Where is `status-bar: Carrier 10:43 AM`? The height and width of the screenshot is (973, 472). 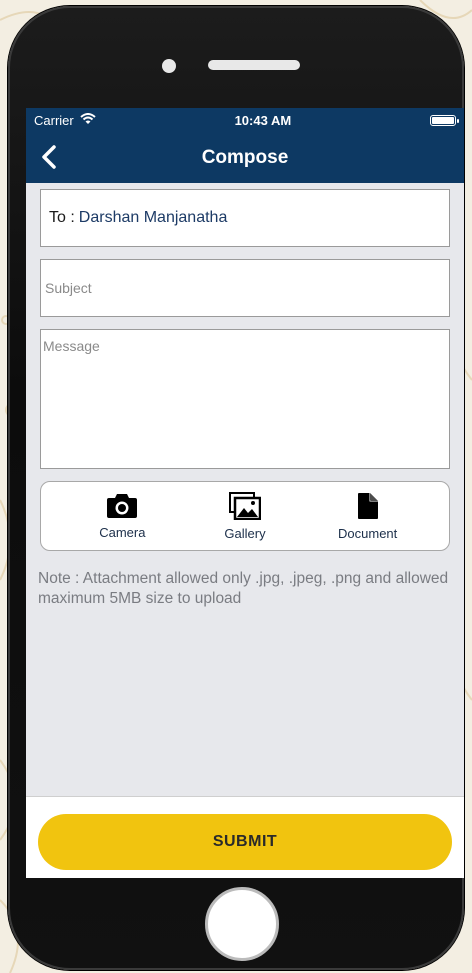 status-bar: Carrier 10:43 AM is located at coordinates (245, 120).